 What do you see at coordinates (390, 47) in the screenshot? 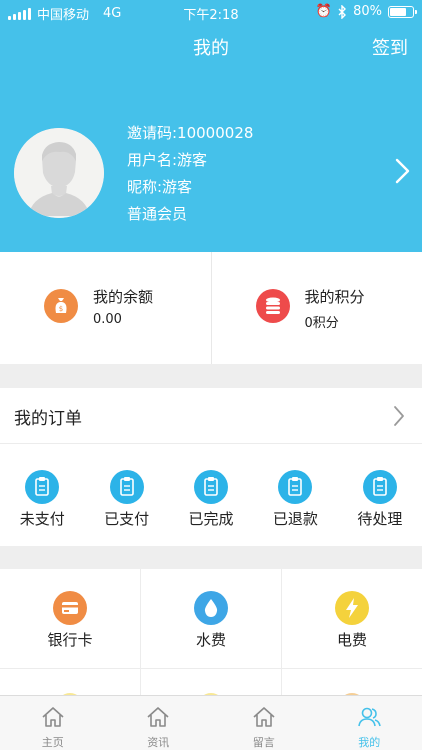
I see `signin-button: 签到` at bounding box center [390, 47].